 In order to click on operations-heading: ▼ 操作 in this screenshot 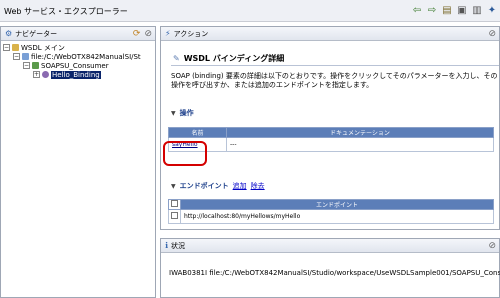, I will do `click(182, 113)`.